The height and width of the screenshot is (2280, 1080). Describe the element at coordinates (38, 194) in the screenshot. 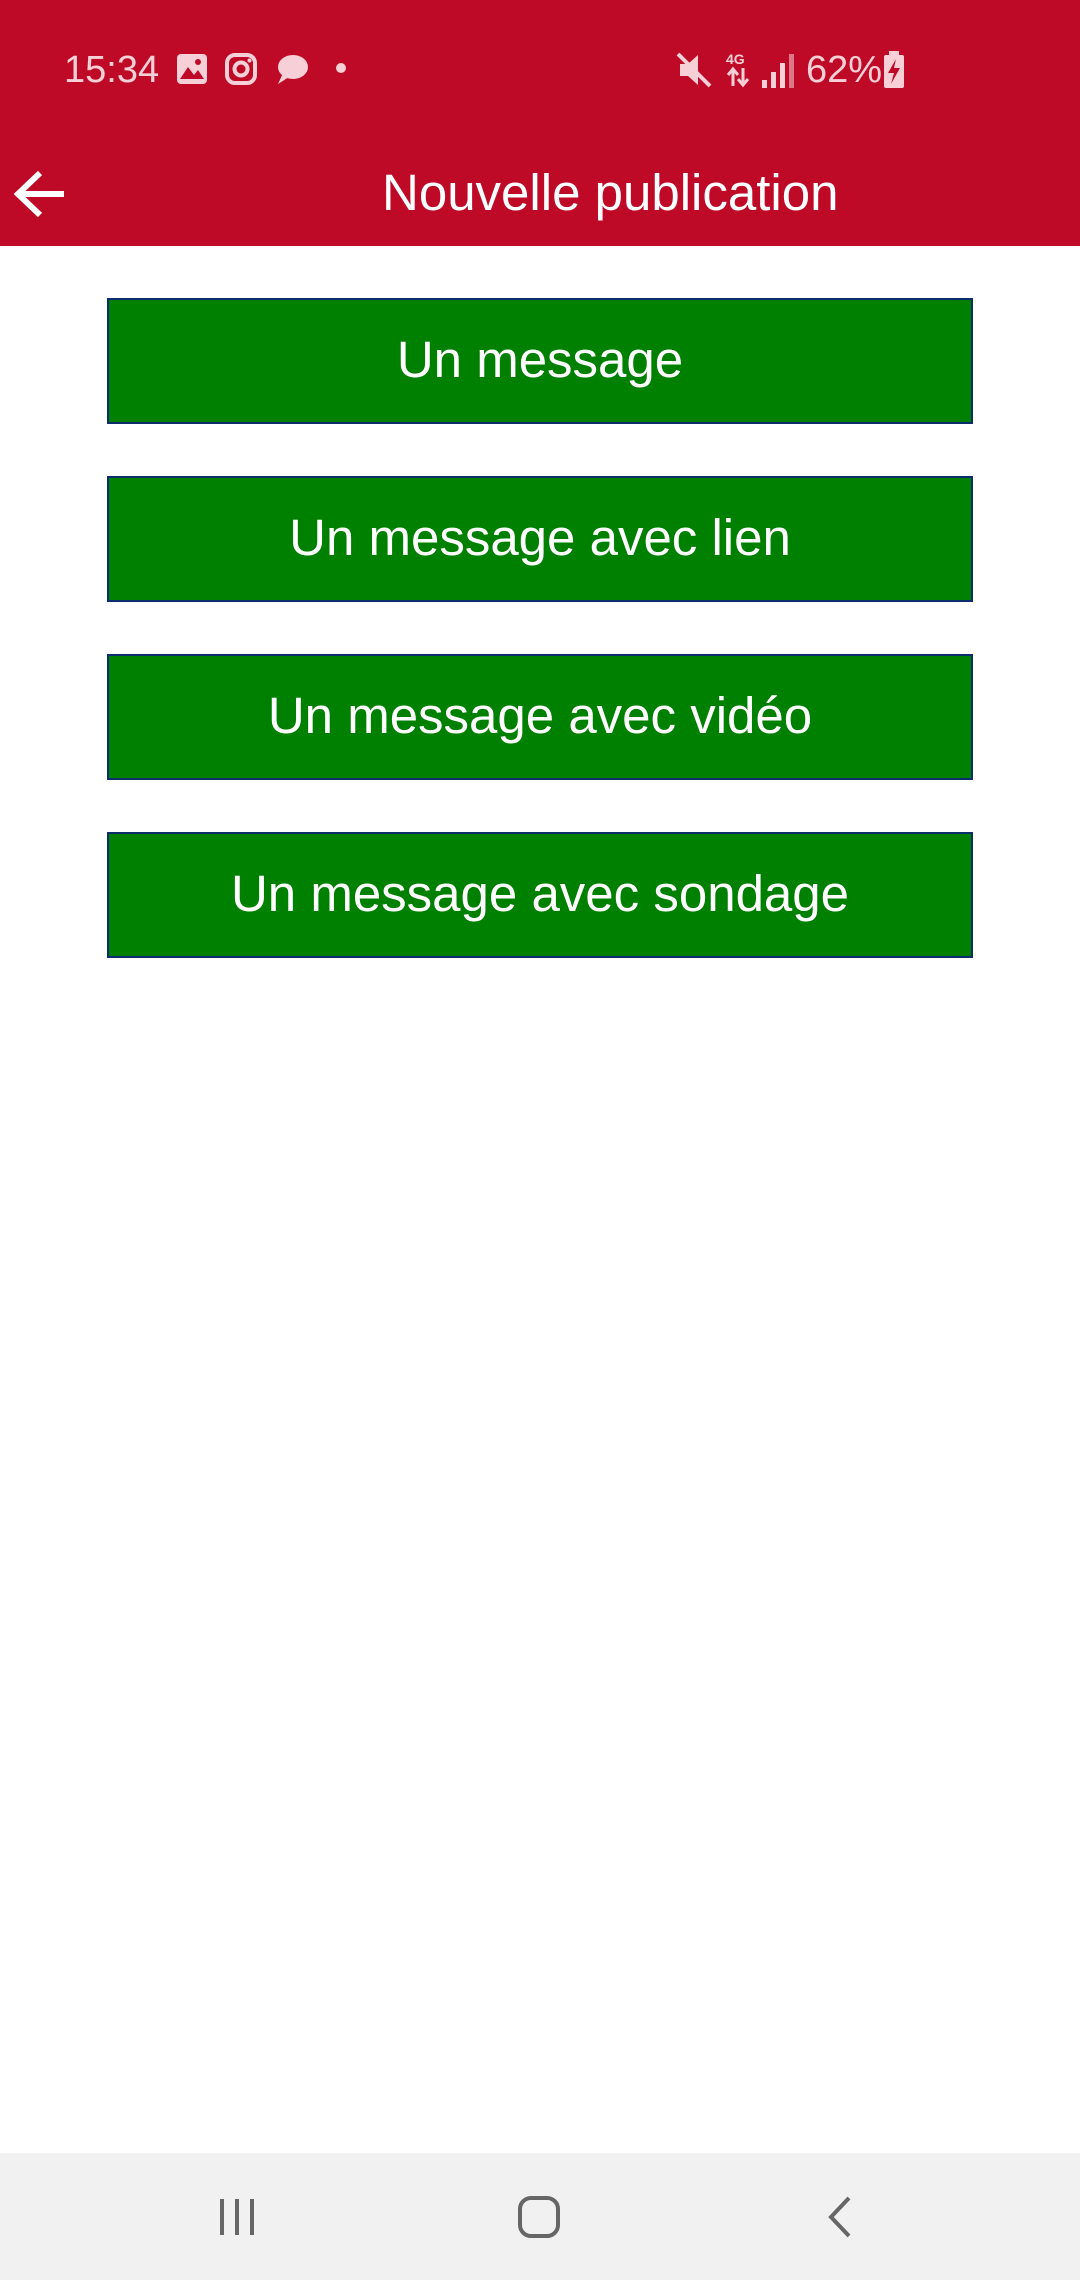

I see `arrow-left-icon` at that location.